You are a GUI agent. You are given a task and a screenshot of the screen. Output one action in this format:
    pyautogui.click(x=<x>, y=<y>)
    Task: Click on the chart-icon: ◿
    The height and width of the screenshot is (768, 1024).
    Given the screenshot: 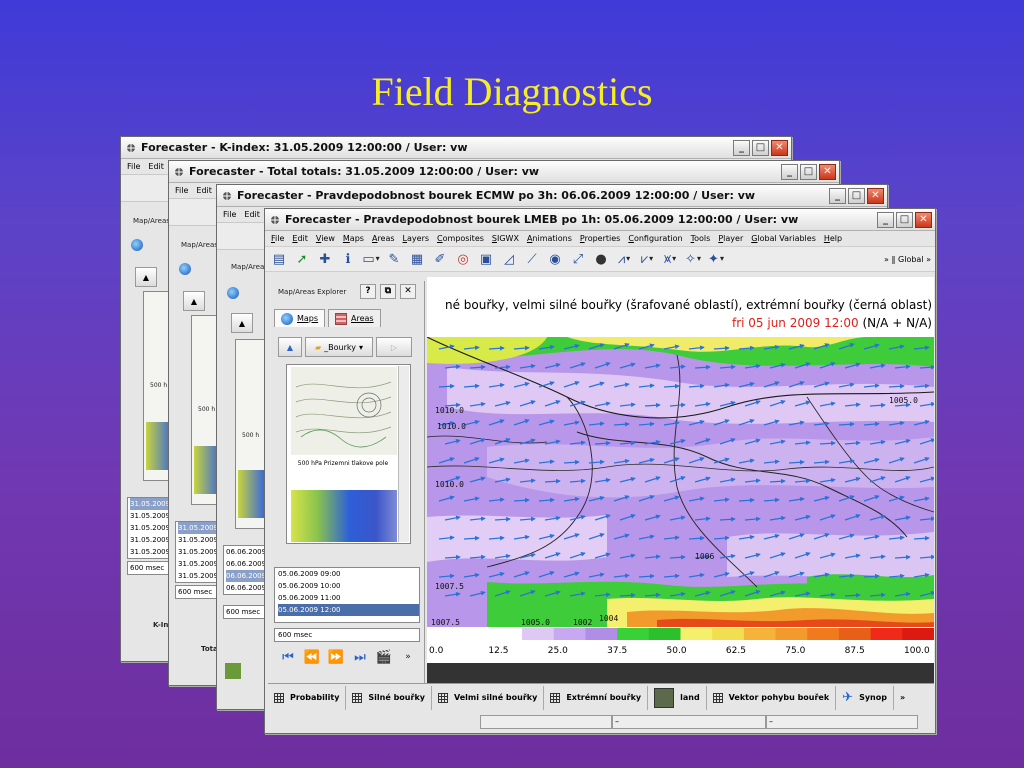 What is the action you would take?
    pyautogui.click(x=509, y=259)
    